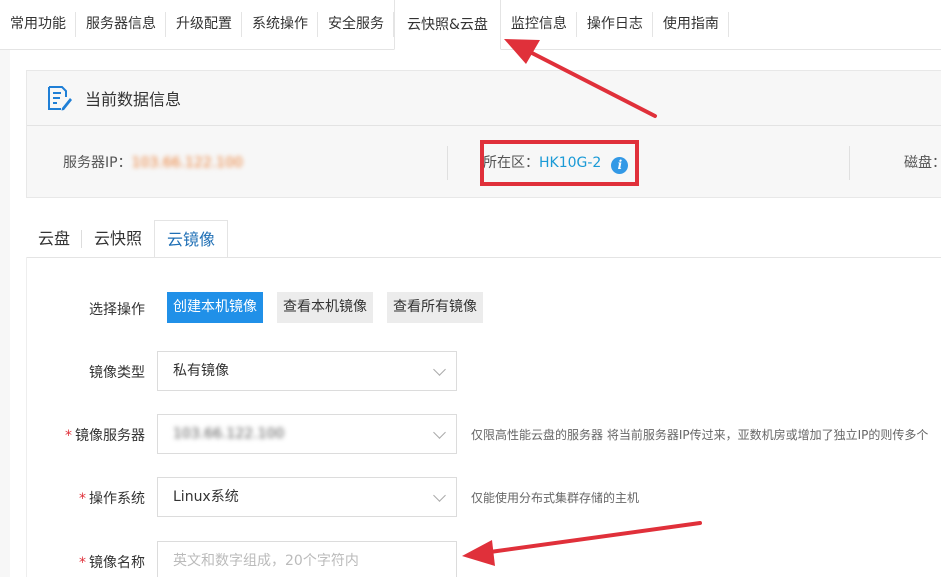  What do you see at coordinates (118, 239) in the screenshot?
I see `tab-cloud-snapshot: 云快照` at bounding box center [118, 239].